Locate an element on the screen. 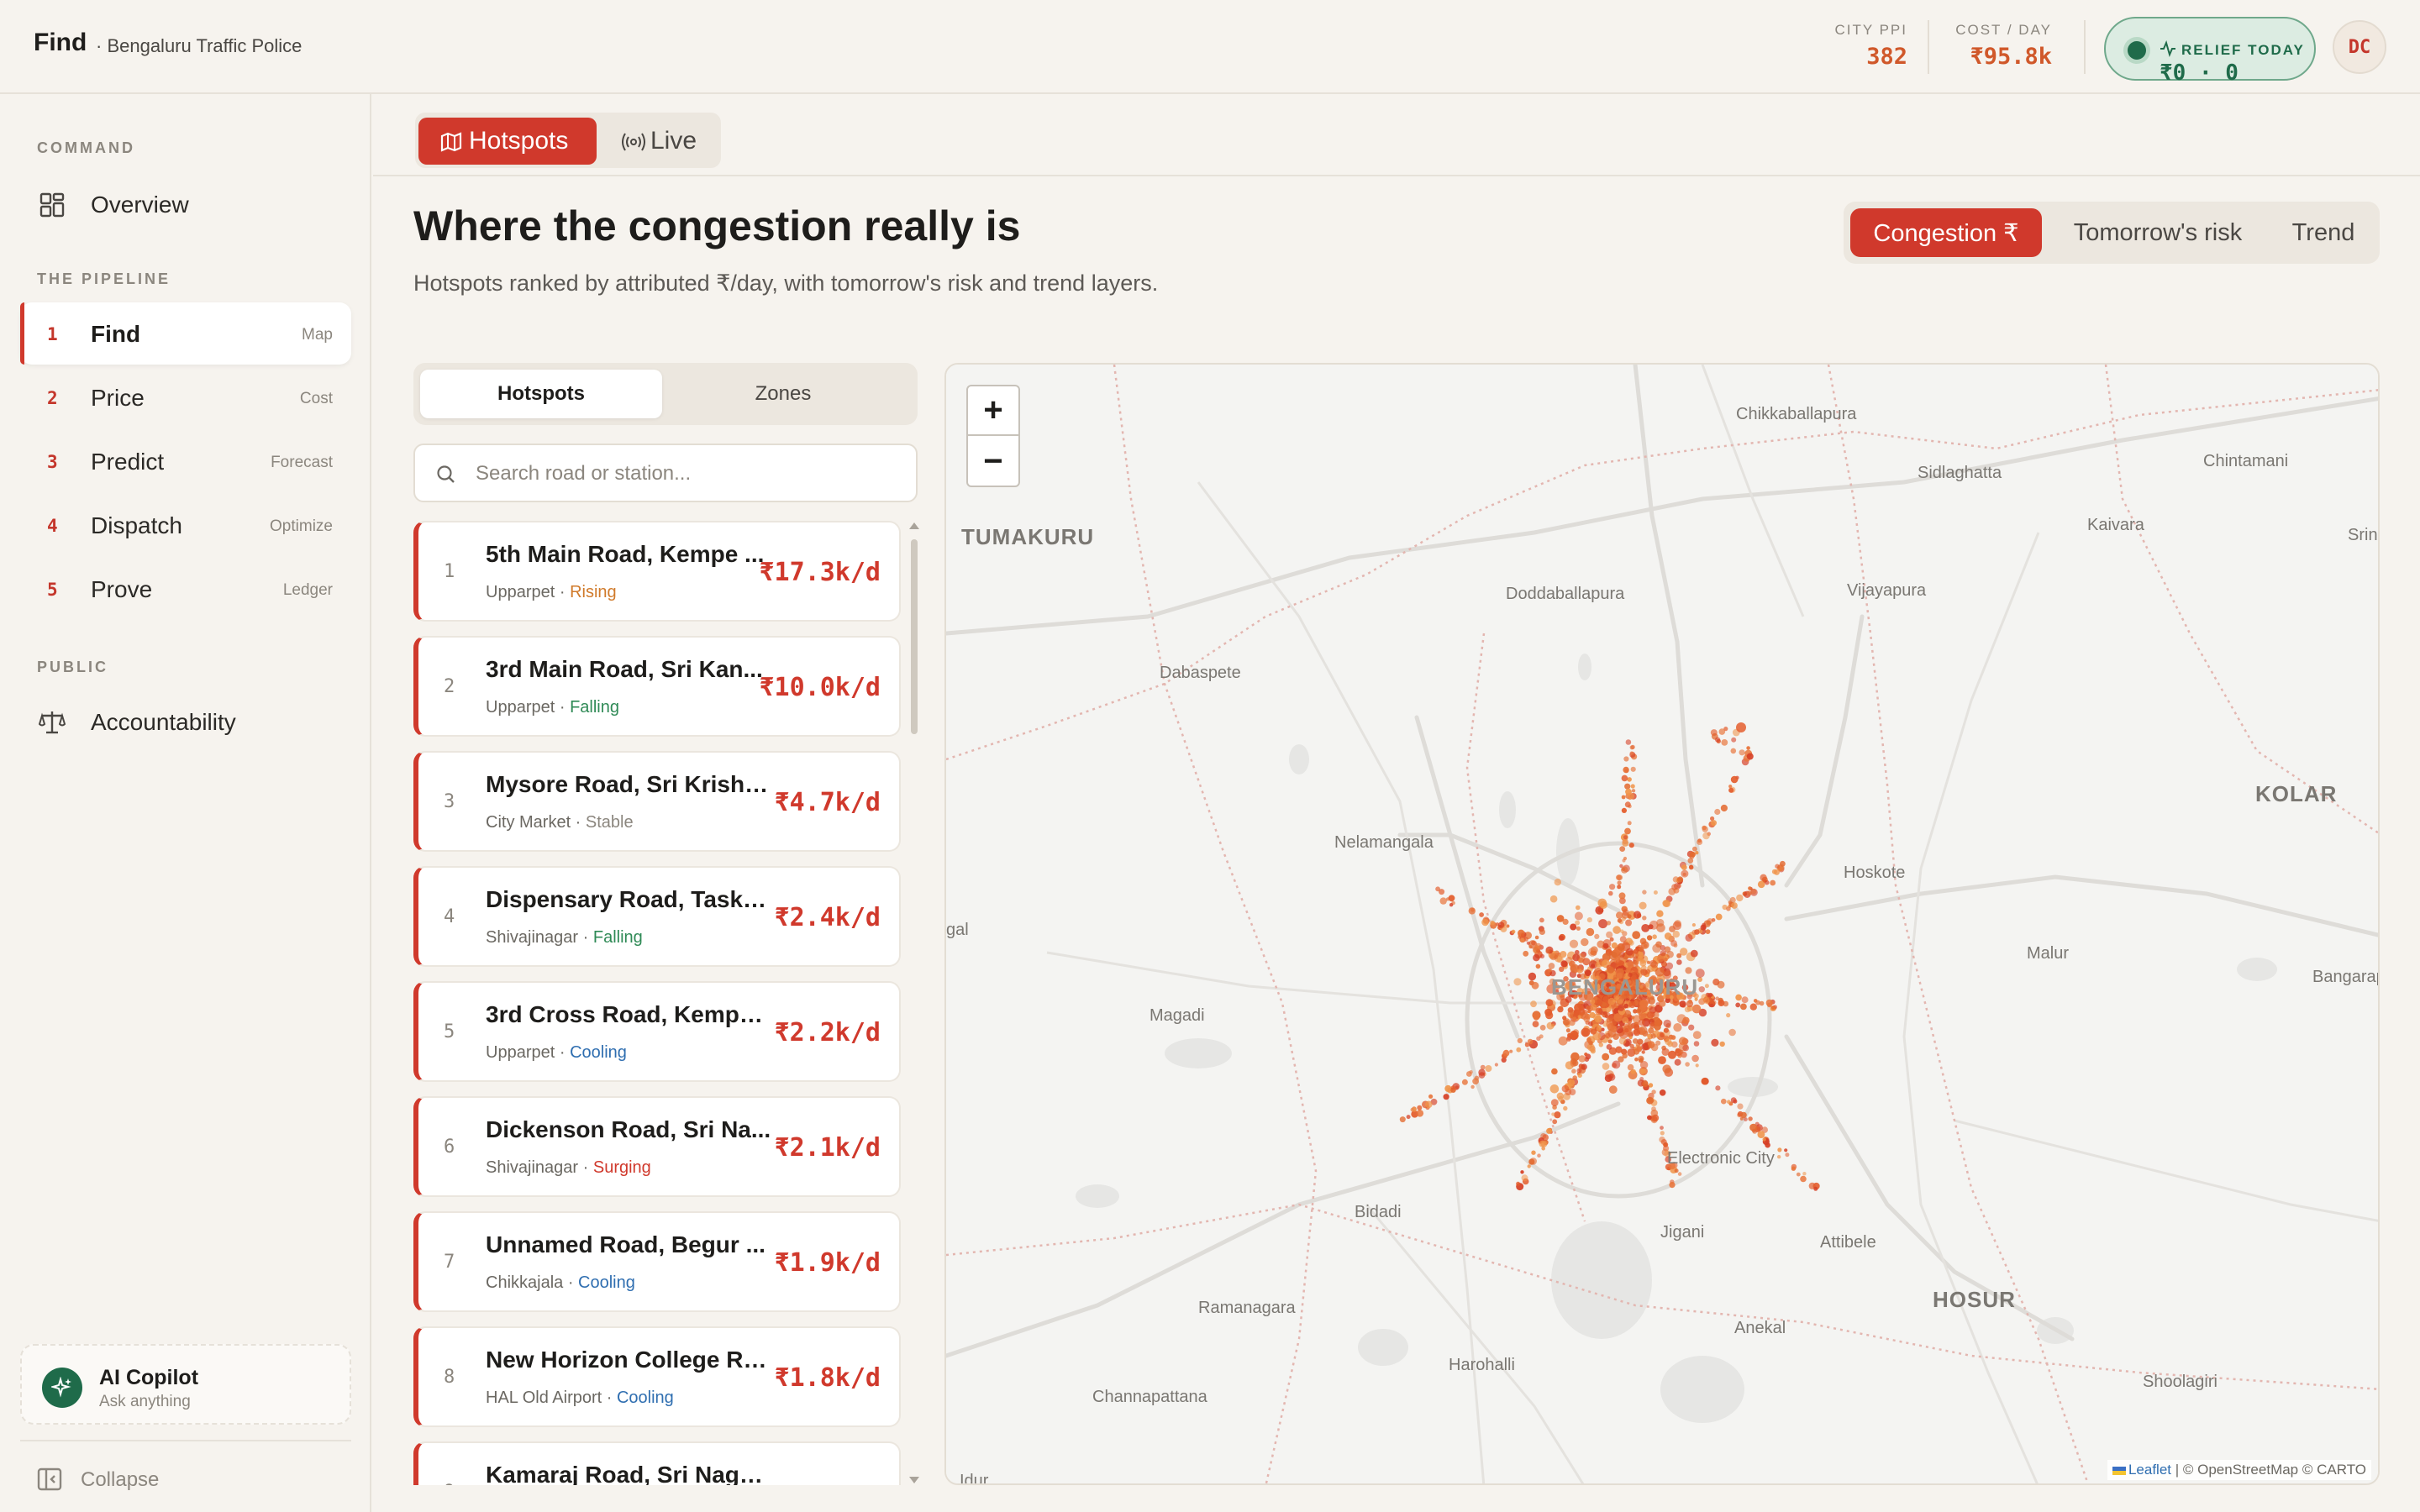 This screenshot has height=1512, width=2420. sparkle-icon is located at coordinates (62, 1388).